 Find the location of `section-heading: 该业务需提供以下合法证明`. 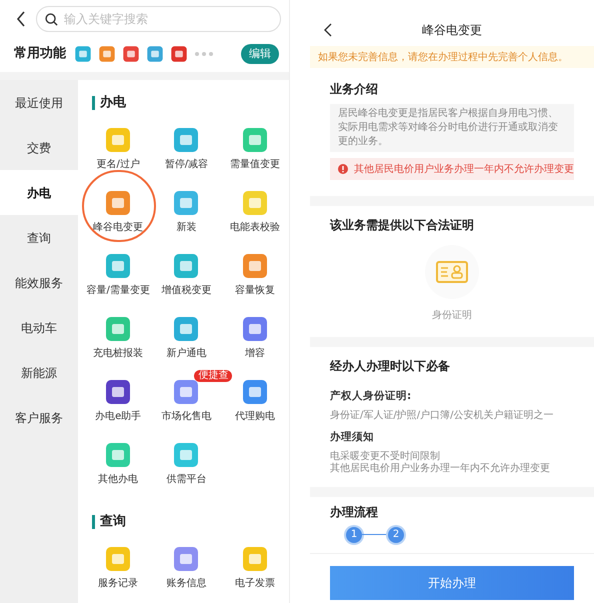

section-heading: 该业务需提供以下合法证明 is located at coordinates (401, 225).